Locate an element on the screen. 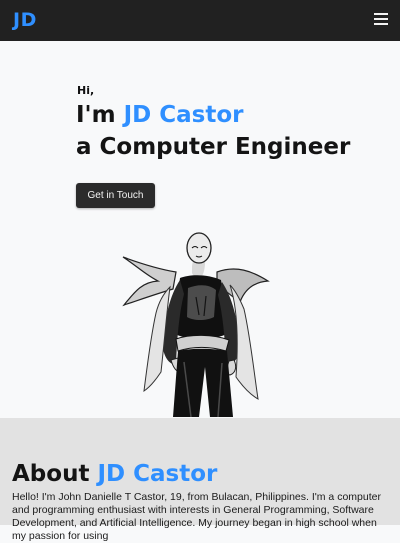  hero-headline-name: I'm JD Castor is located at coordinates (159, 115).